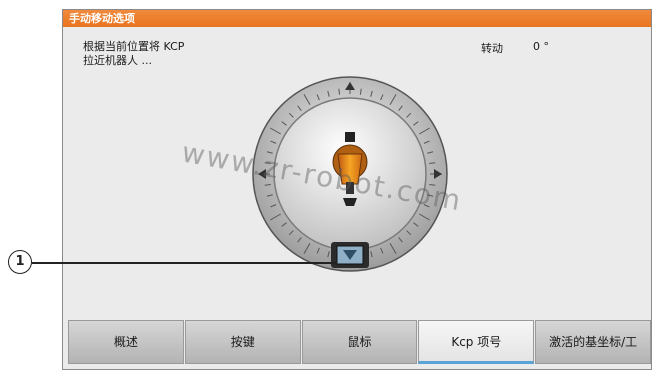  I want to click on tab-kcp-position: Kcp 项号, so click(476, 342).